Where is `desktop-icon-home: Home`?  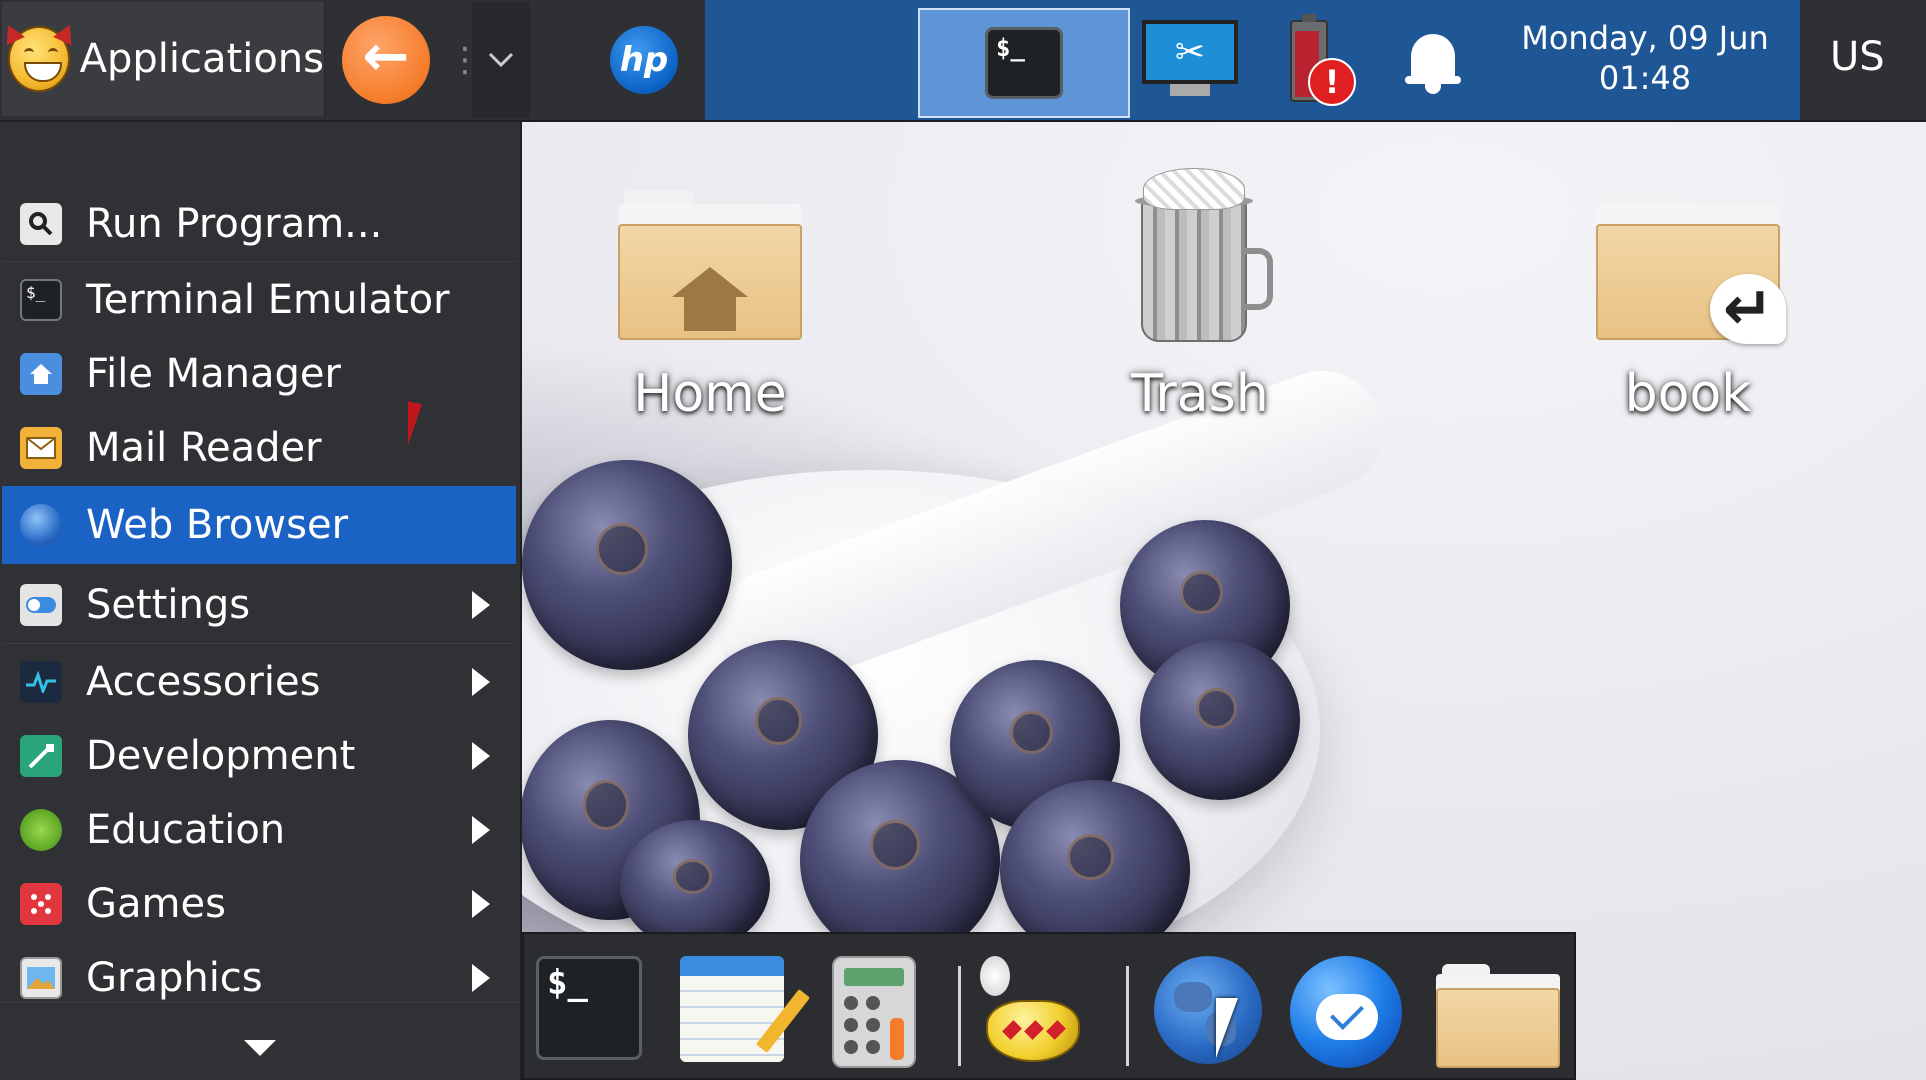
desktop-icon-home: Home is located at coordinates (710, 307).